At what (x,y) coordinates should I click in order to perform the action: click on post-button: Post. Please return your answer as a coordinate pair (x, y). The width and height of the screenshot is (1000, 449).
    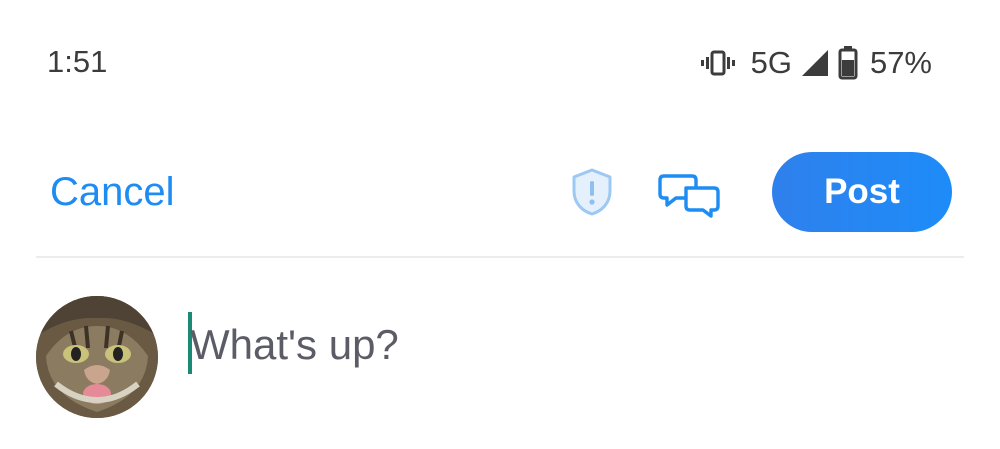
    Looking at the image, I should click on (862, 192).